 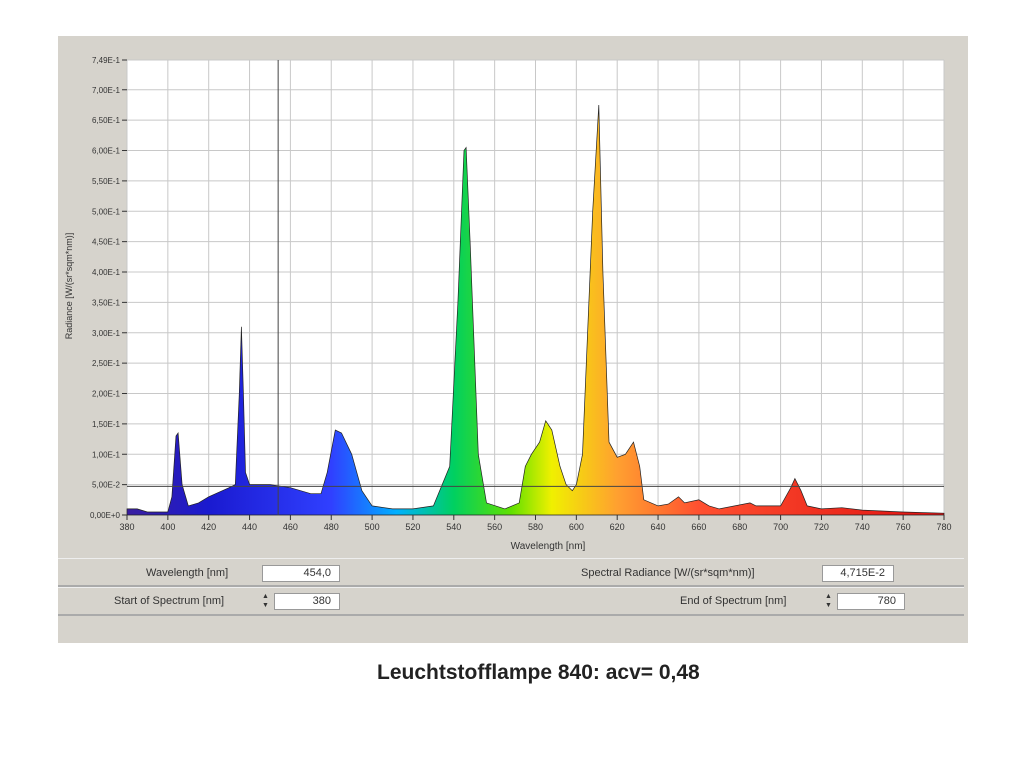 I want to click on wavelength-field: 454,0, so click(x=301, y=573).